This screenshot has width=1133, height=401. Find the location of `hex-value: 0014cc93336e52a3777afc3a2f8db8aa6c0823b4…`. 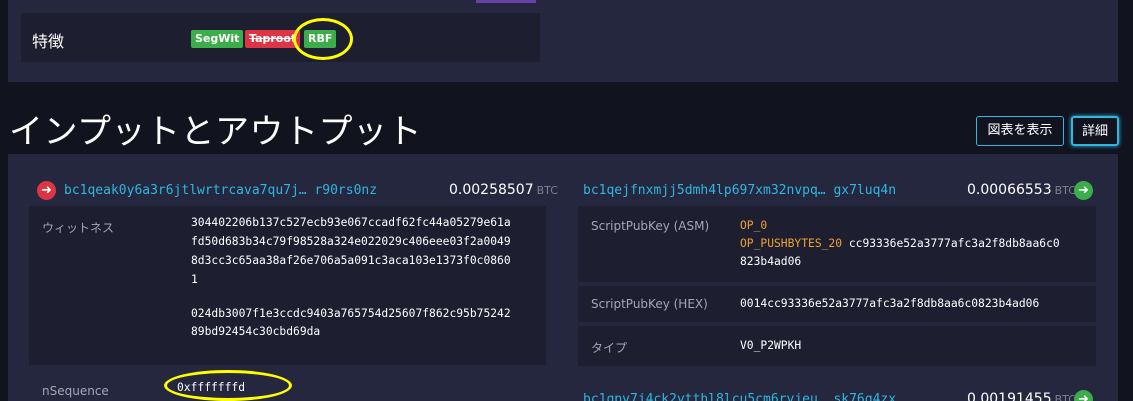

hex-value: 0014cc93336e52a3777afc3a2f8db8aa6c0823b4… is located at coordinates (890, 303).